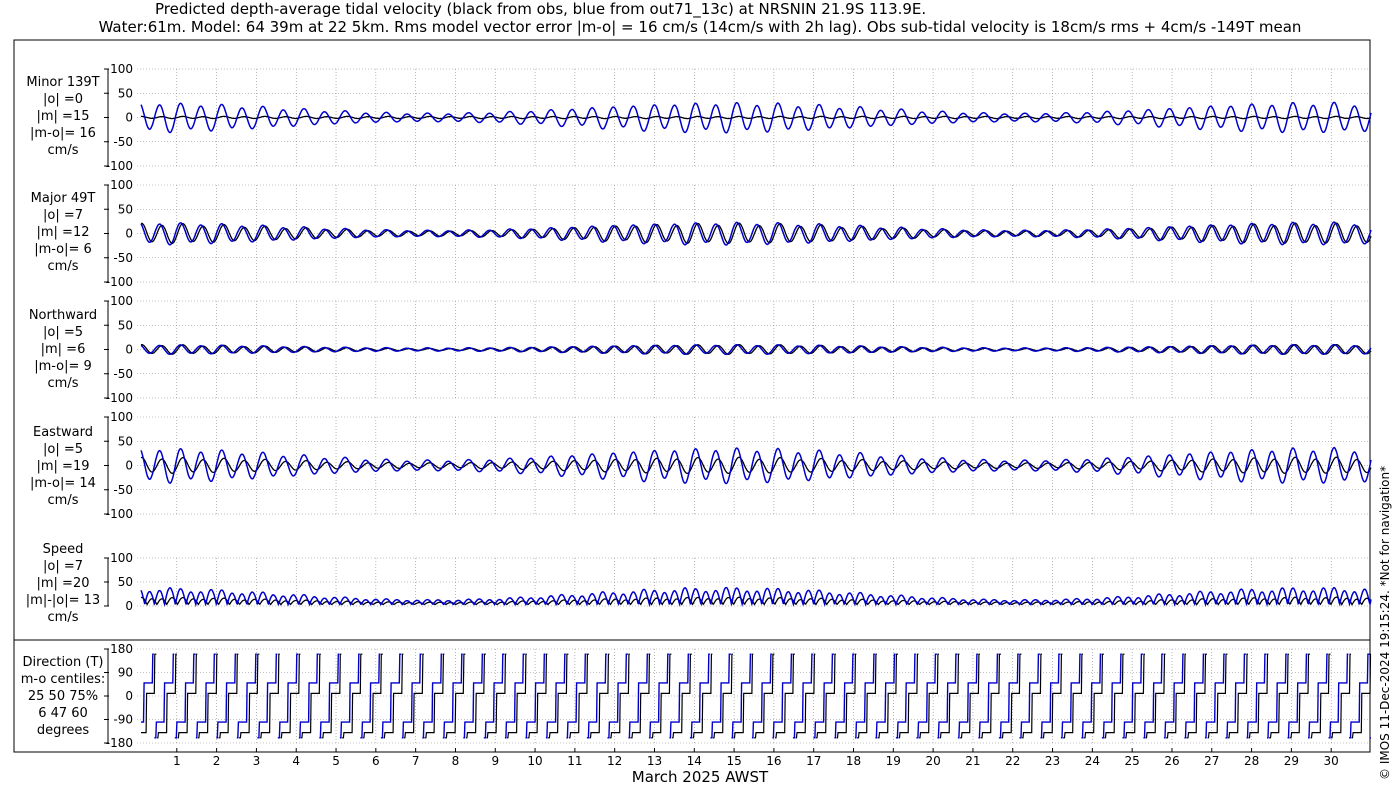 The width and height of the screenshot is (1400, 800). I want to click on x-tick-label: 29, so click(1291, 761).